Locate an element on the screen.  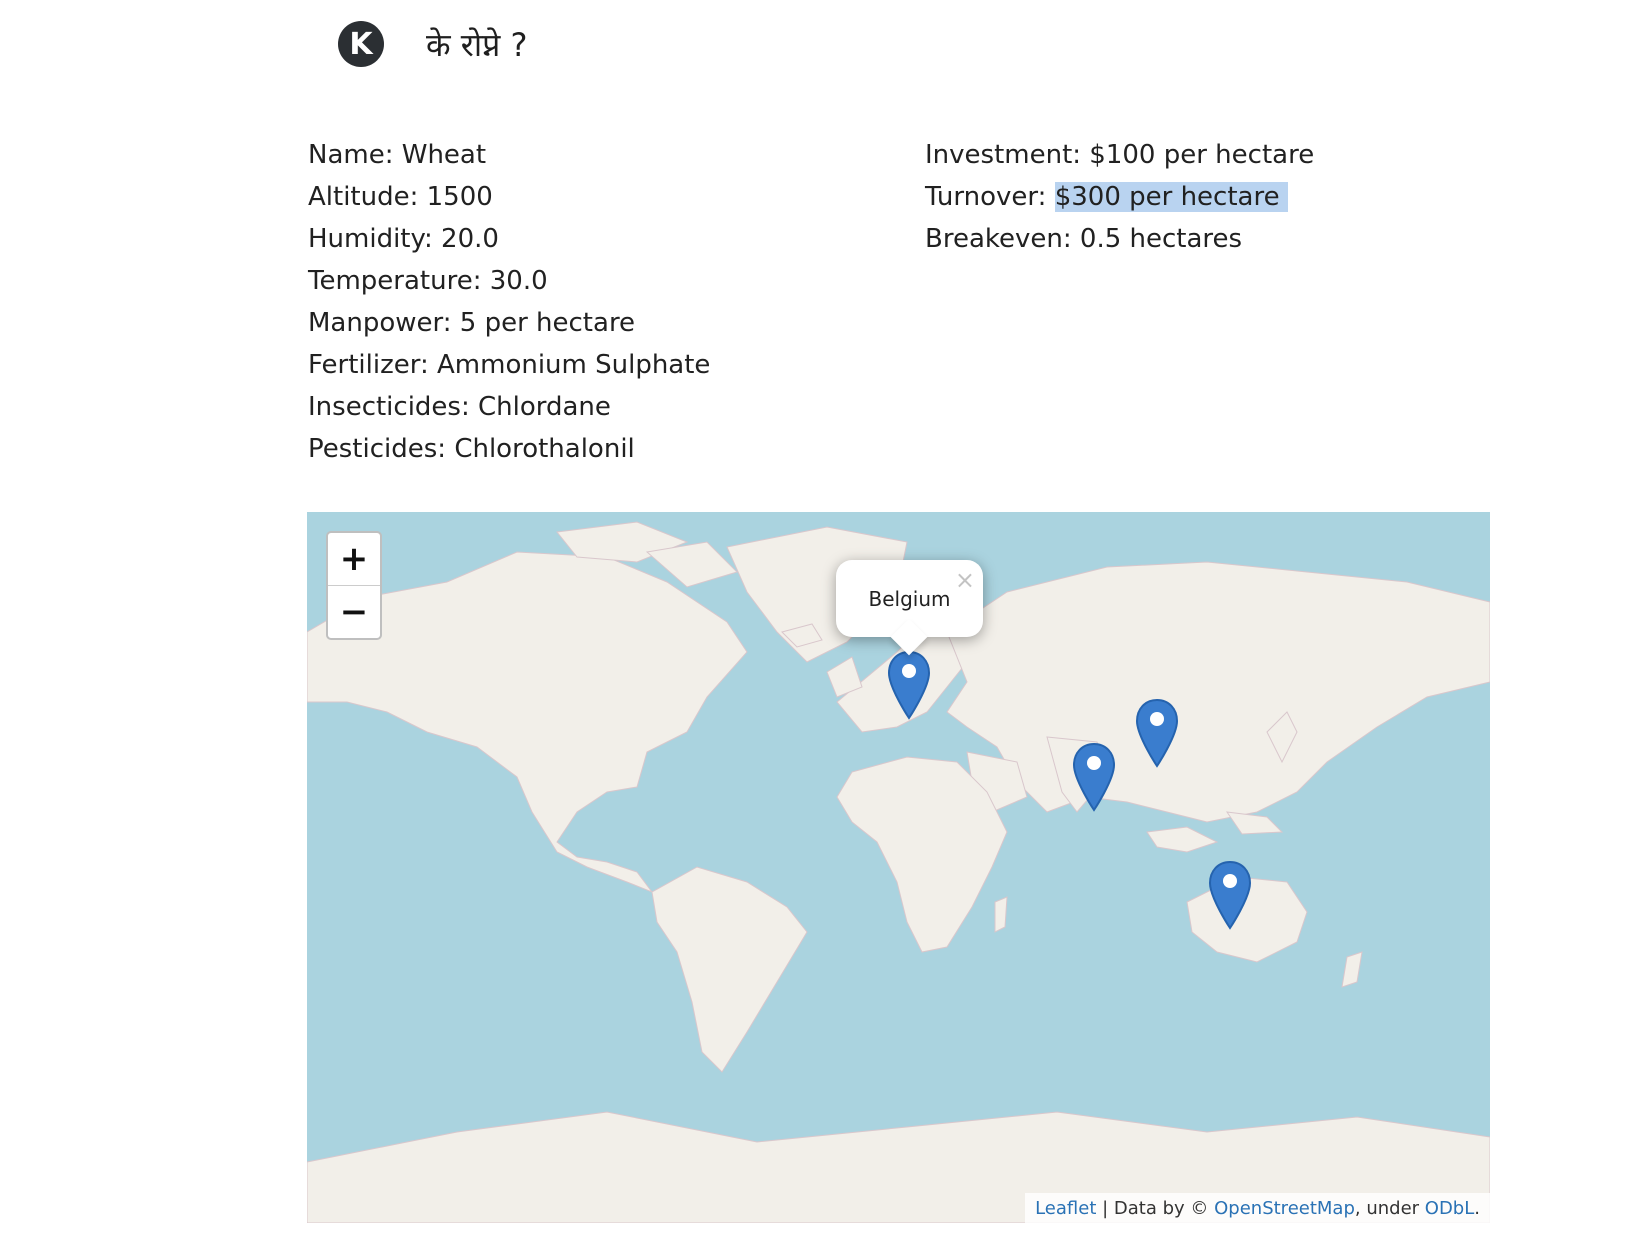
detail-breakeven: Breakeven: 0.5 hectares is located at coordinates (1084, 239).